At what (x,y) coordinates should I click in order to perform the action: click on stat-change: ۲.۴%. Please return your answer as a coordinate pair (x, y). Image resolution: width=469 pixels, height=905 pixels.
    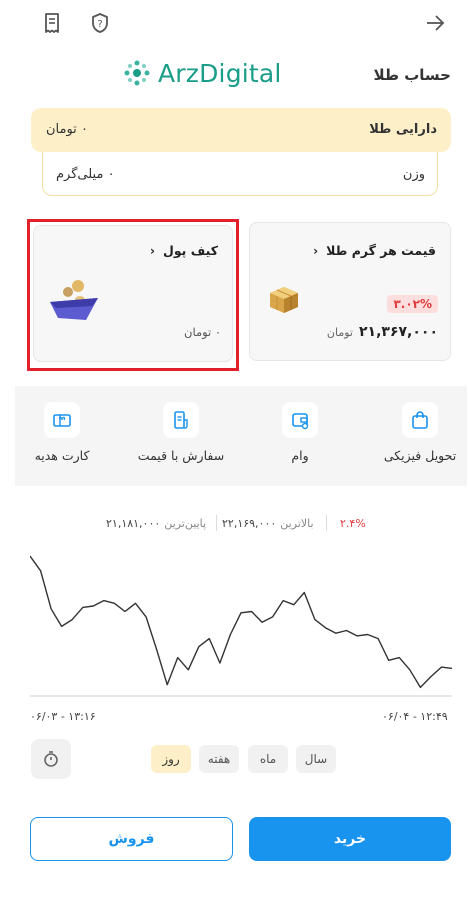
    Looking at the image, I should click on (353, 523).